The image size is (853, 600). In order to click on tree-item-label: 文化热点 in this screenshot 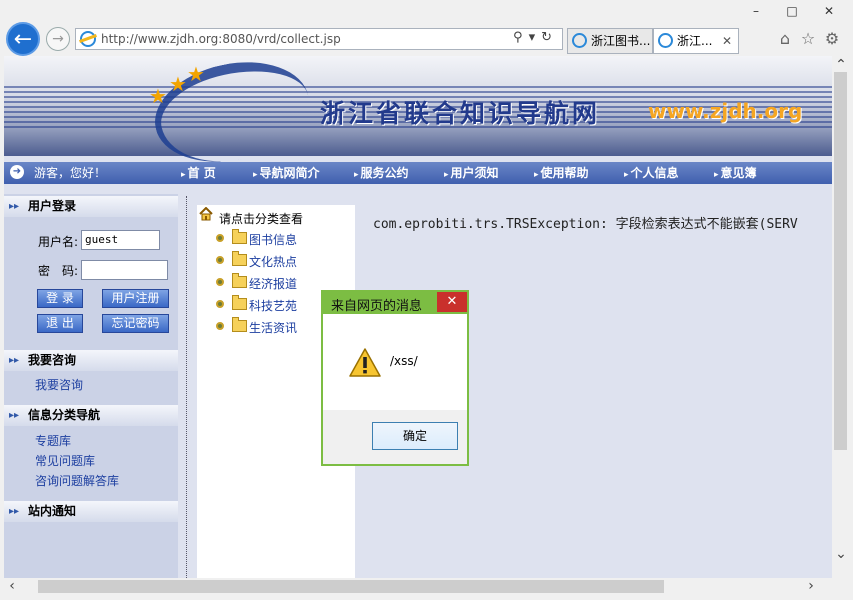, I will do `click(273, 261)`.